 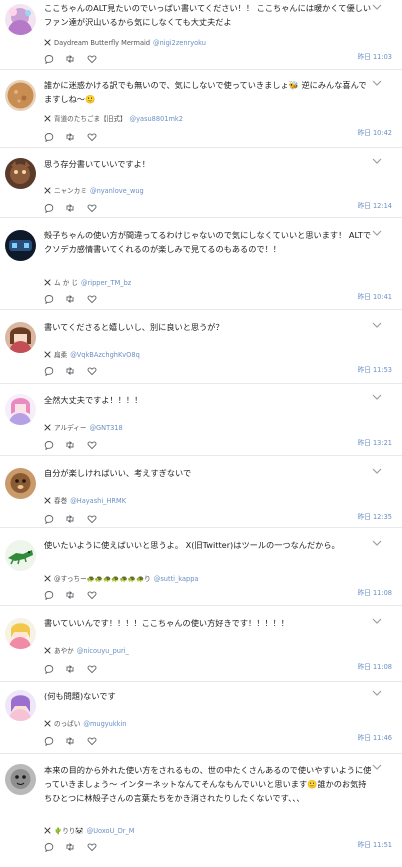 I want to click on timestamp: 昨日 11:51, so click(x=375, y=845).